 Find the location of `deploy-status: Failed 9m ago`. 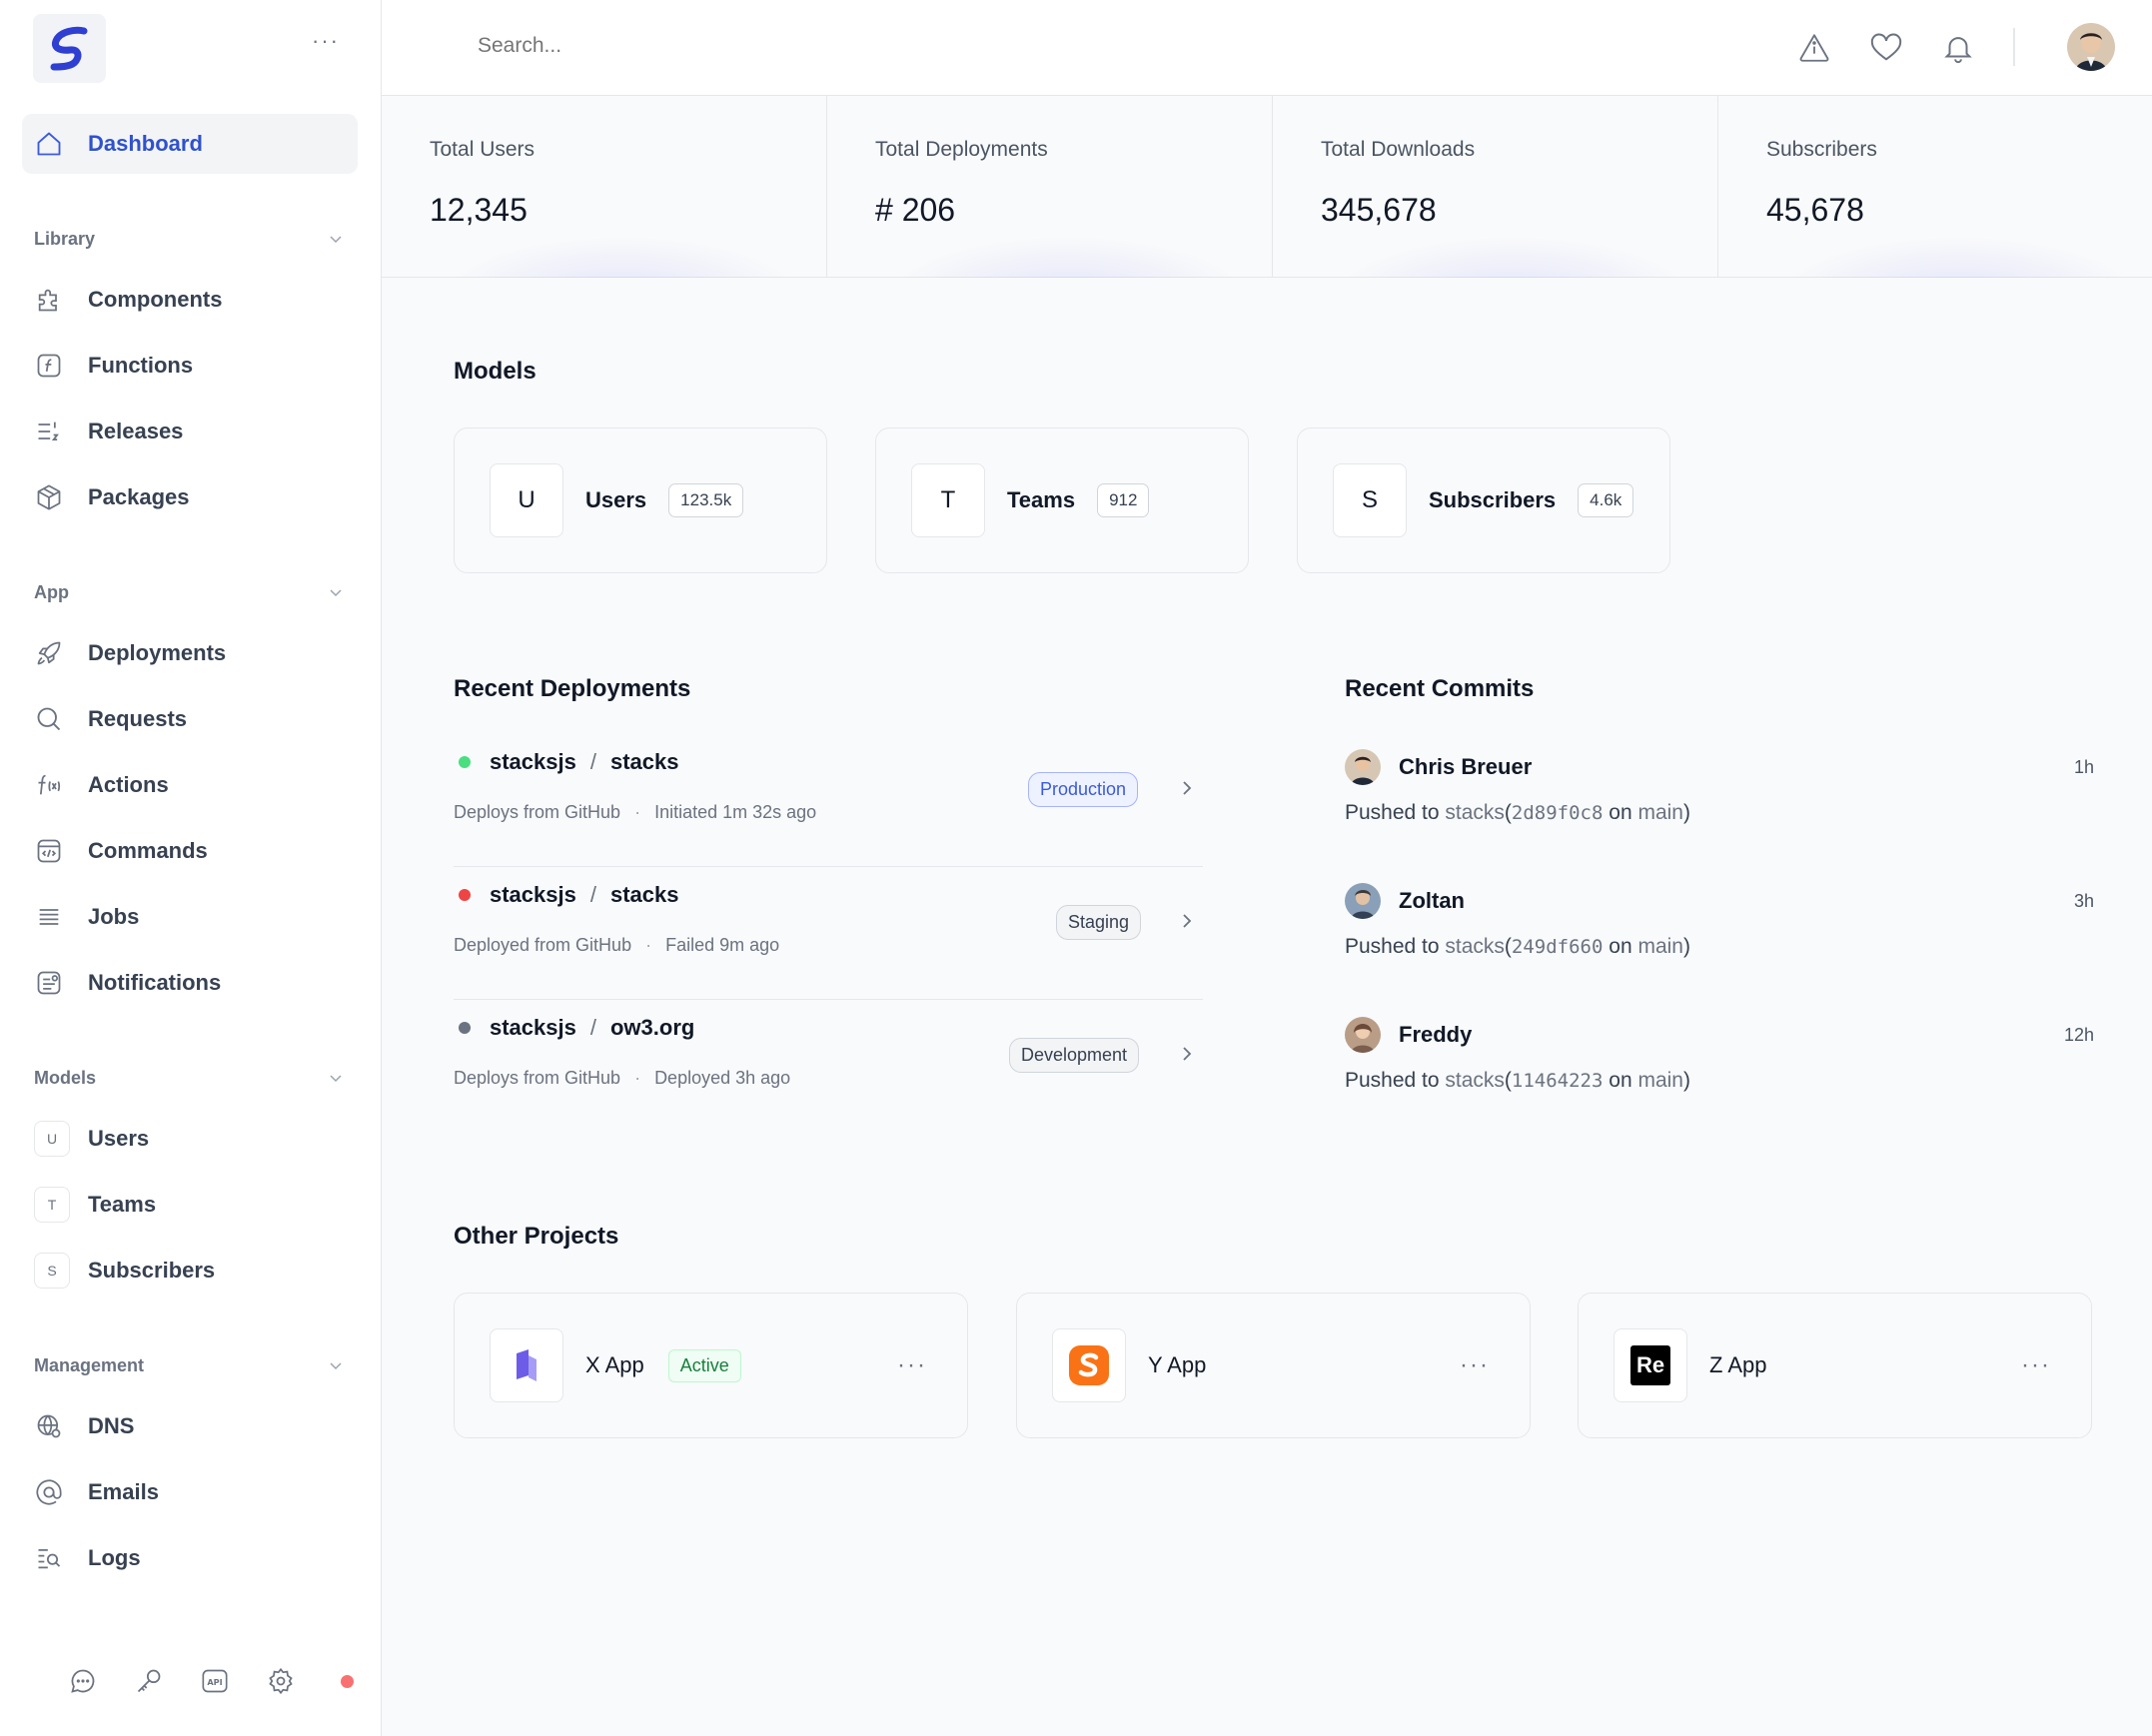

deploy-status: Failed 9m ago is located at coordinates (722, 945).